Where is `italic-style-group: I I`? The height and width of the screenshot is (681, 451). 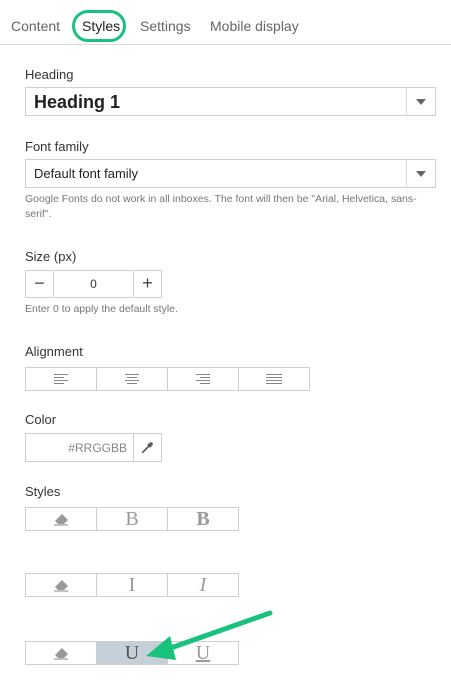 italic-style-group: I I is located at coordinates (132, 585).